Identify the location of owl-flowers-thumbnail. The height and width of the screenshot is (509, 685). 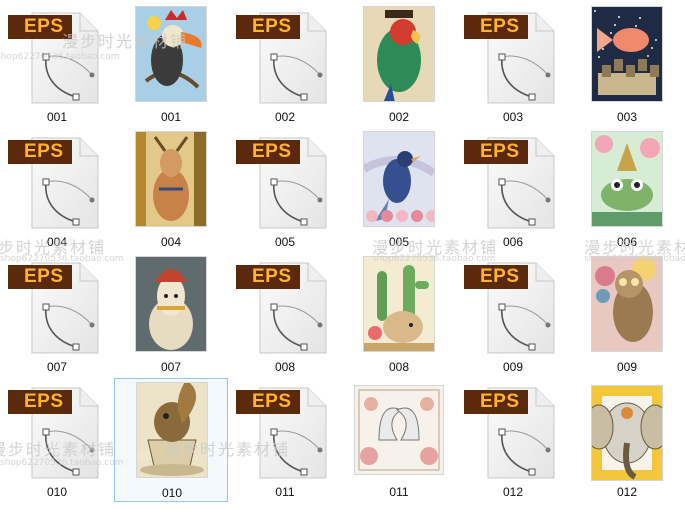
(627, 304).